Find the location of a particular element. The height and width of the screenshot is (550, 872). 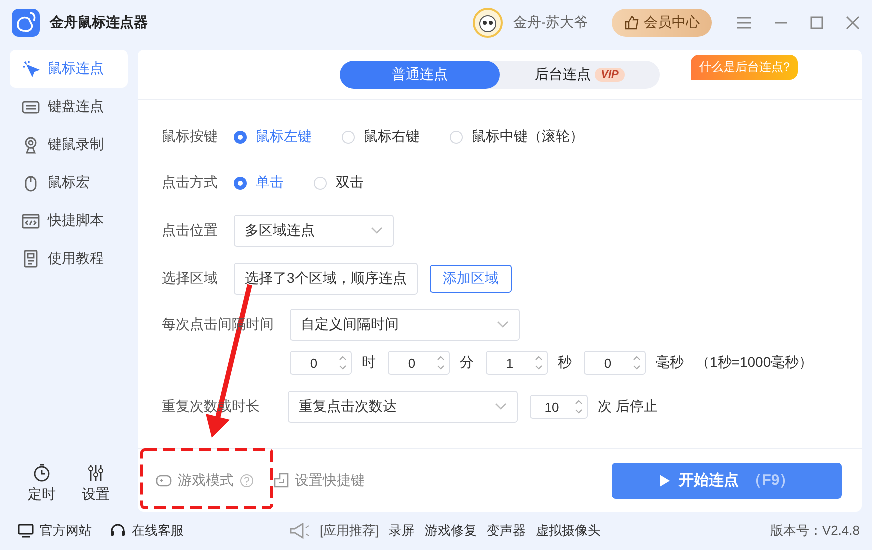

promo-link: 游戏修复 is located at coordinates (451, 531).